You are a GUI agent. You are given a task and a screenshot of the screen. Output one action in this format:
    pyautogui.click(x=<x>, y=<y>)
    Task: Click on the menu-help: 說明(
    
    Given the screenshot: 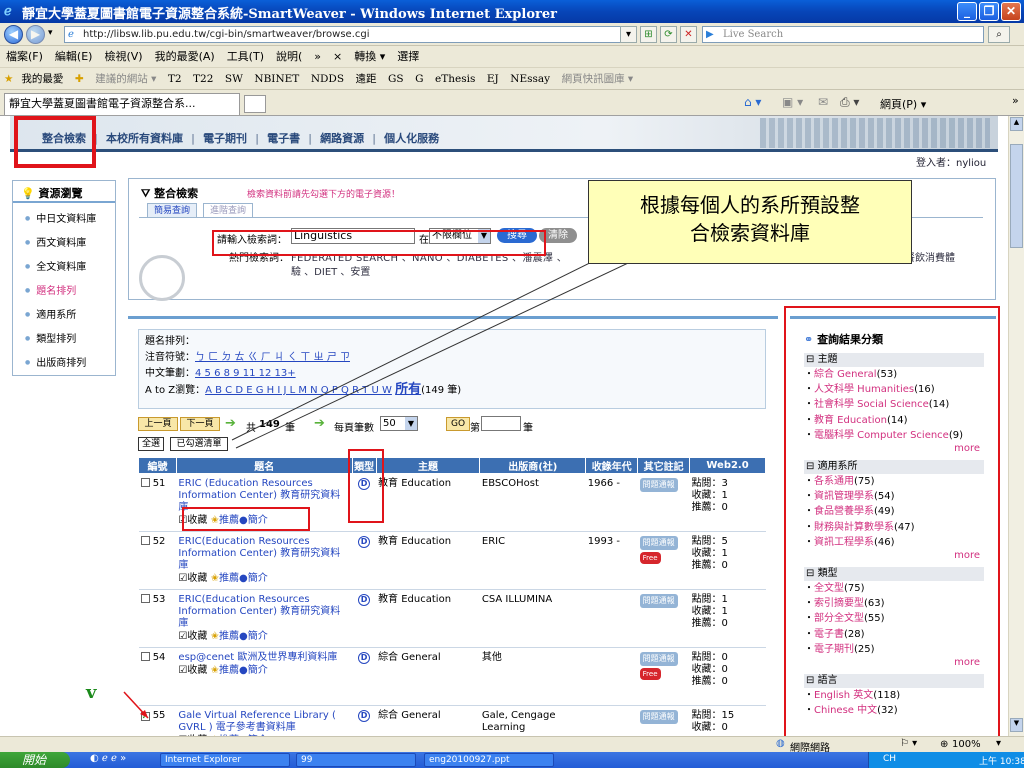 What is the action you would take?
    pyautogui.click(x=289, y=57)
    